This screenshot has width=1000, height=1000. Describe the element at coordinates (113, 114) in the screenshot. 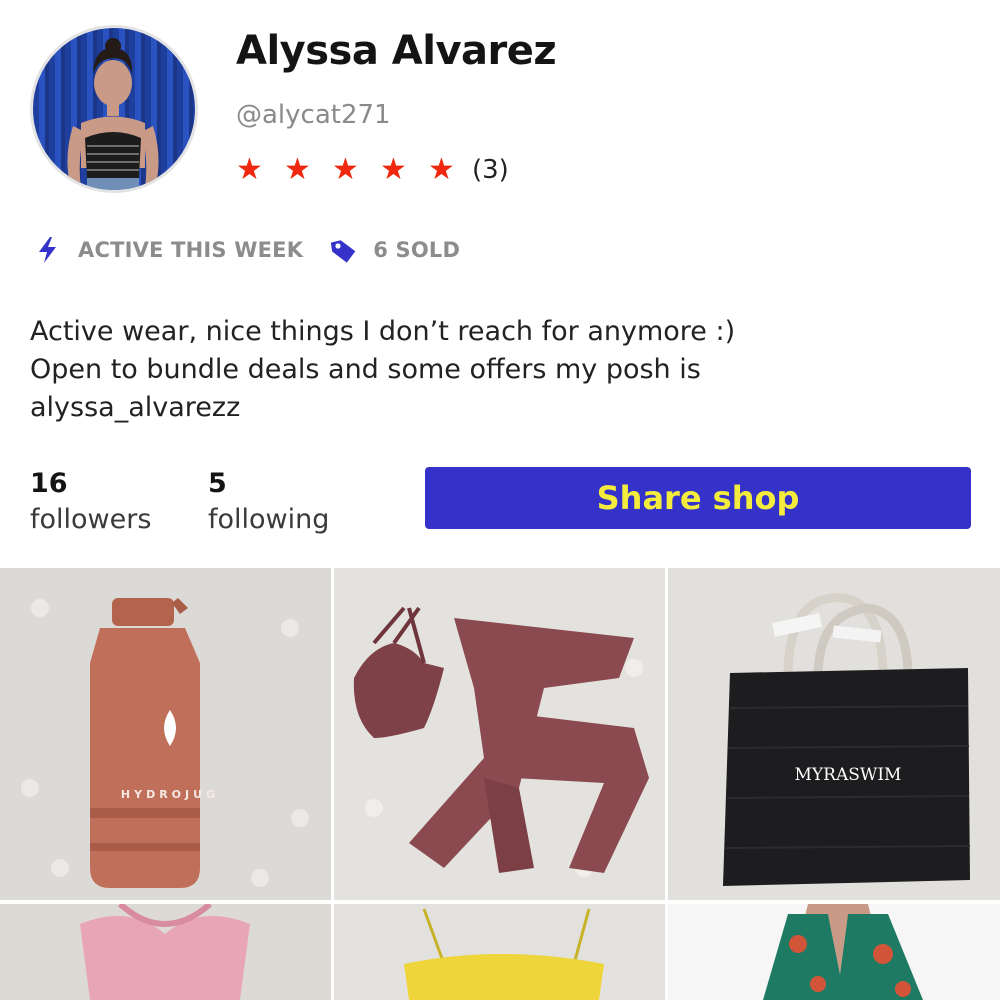

I see `avatar-photo` at that location.